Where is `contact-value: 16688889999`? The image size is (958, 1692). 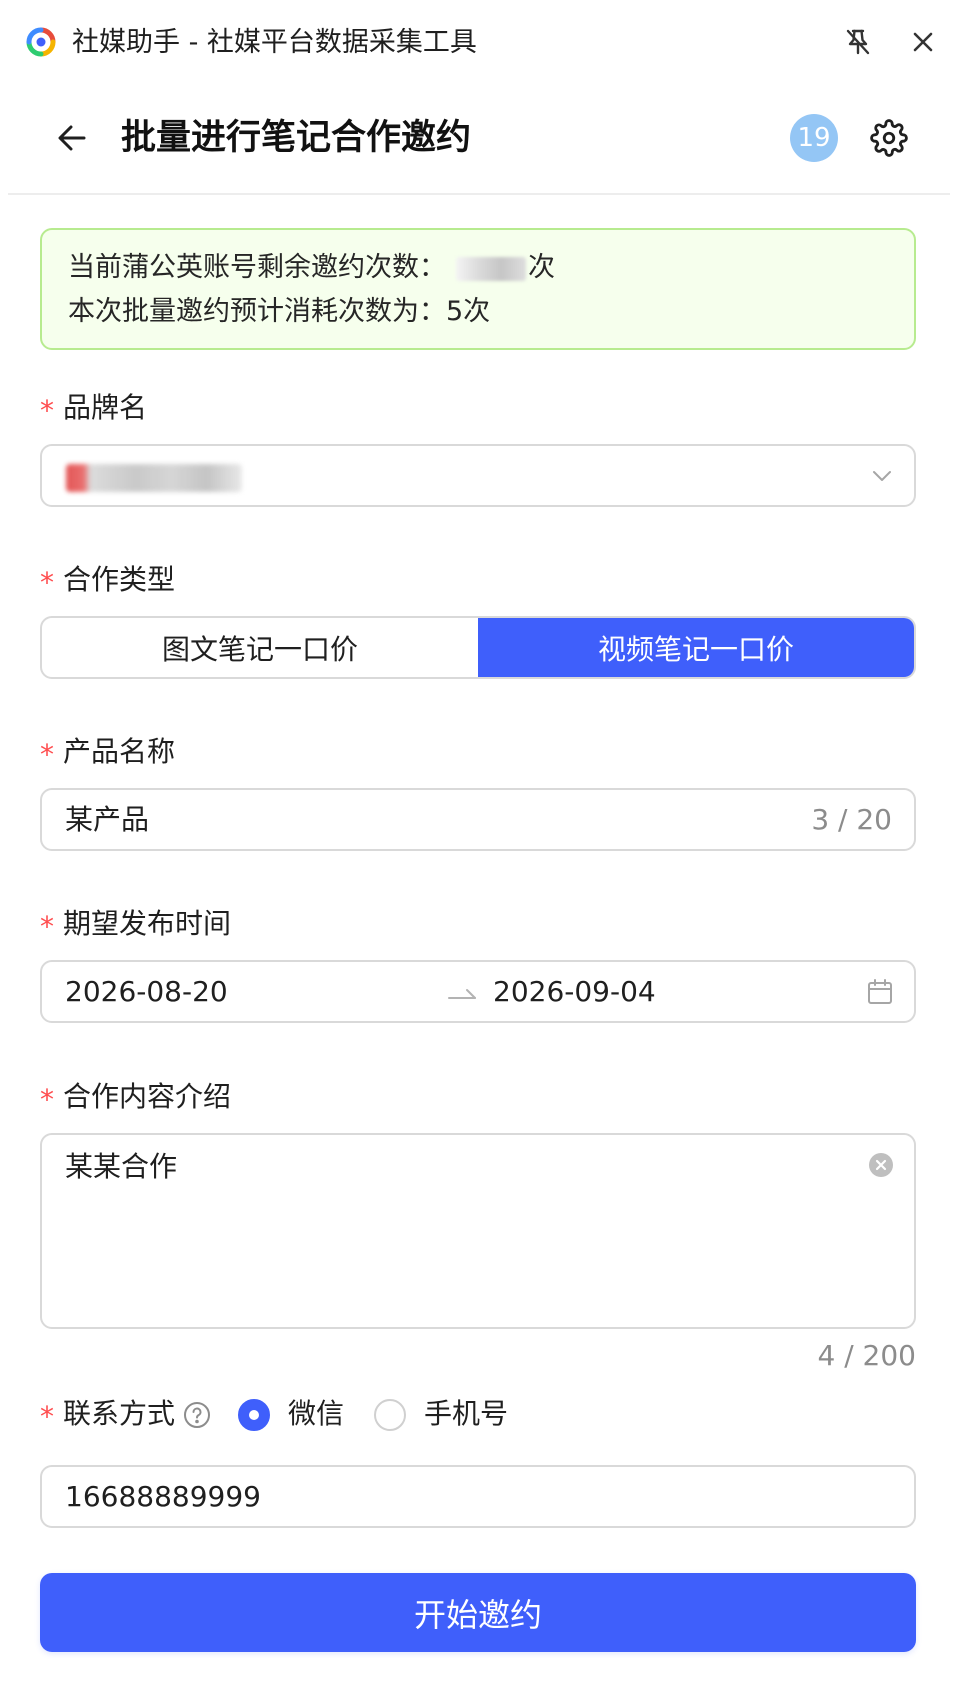
contact-value: 16688889999 is located at coordinates (163, 1496).